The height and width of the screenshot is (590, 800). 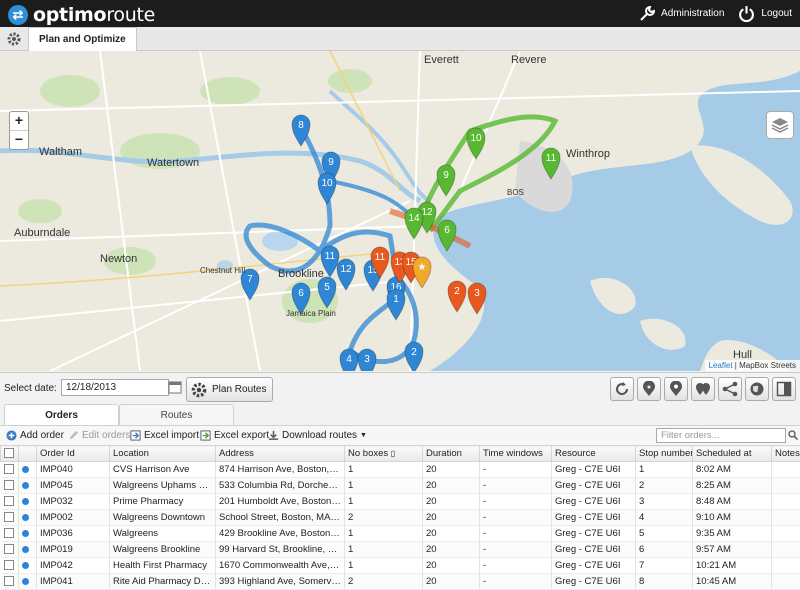 I want to click on marker-label: 3, so click(x=477, y=293).